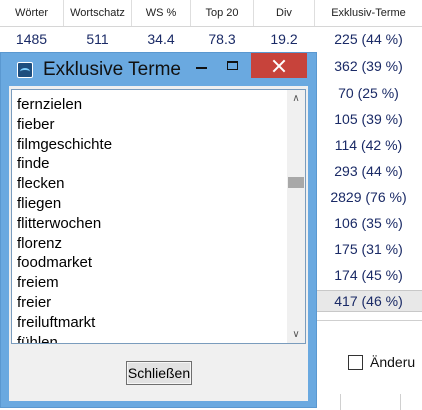 This screenshot has width=422, height=410. Describe the element at coordinates (368, 93) in the screenshot. I see `cell-exclusive-terms: 70 (25 %)` at that location.